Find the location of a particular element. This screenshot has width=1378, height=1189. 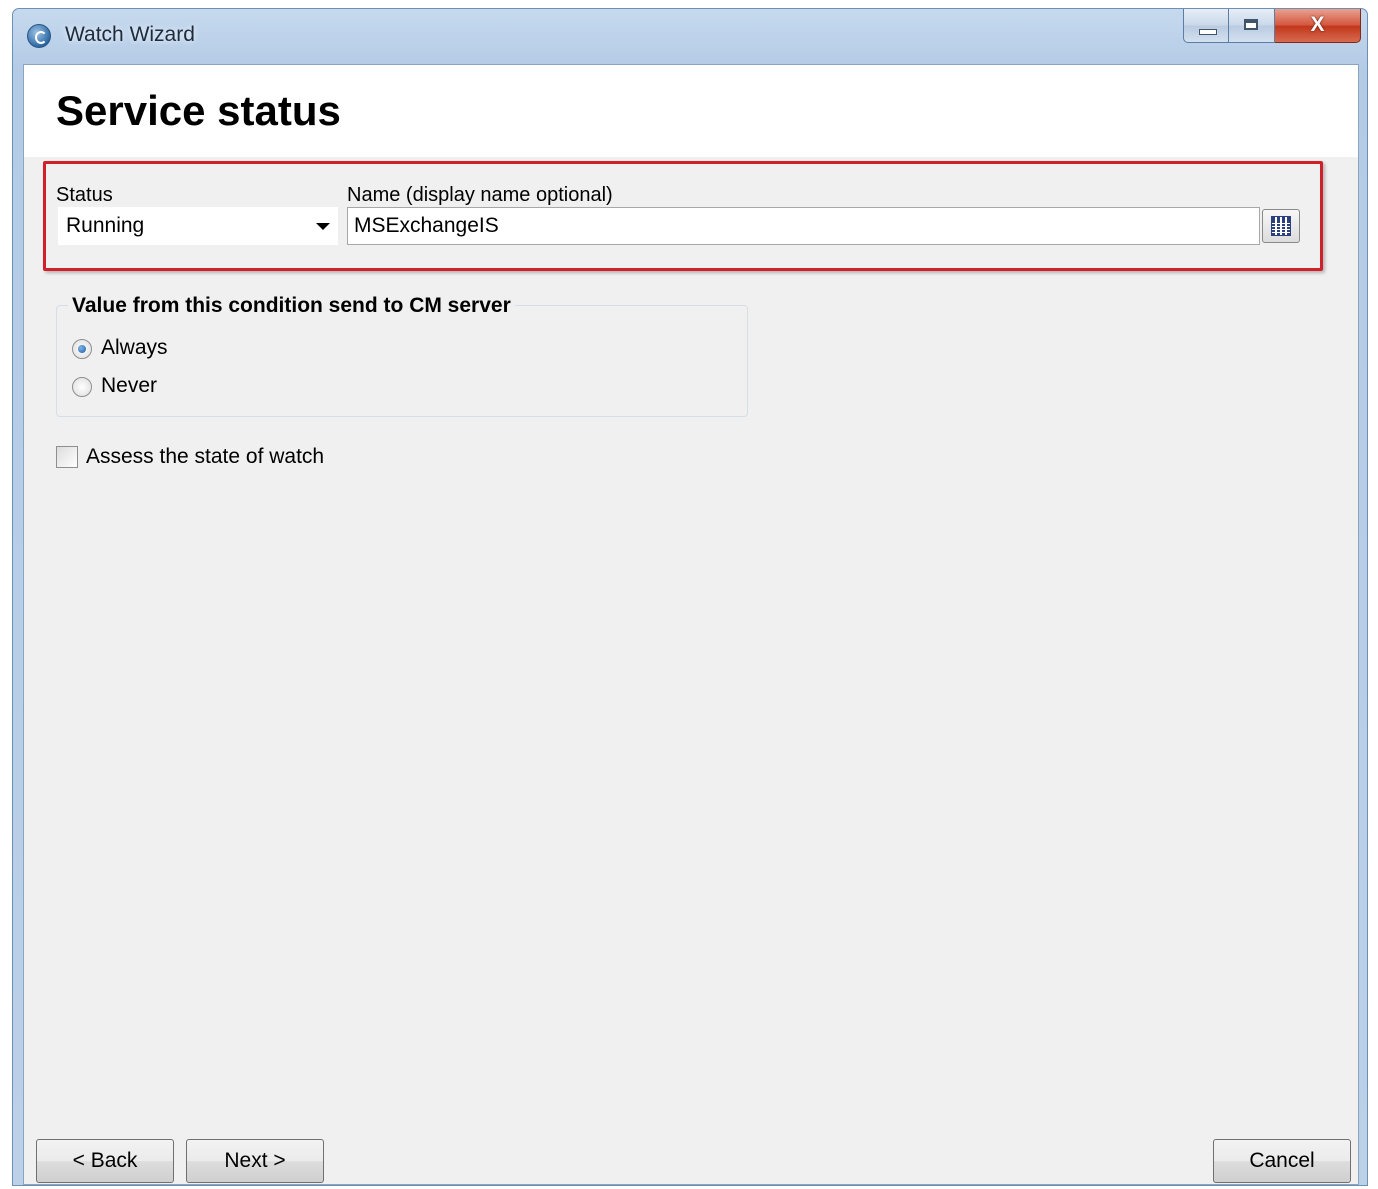

radio-never-label: Never is located at coordinates (129, 386).